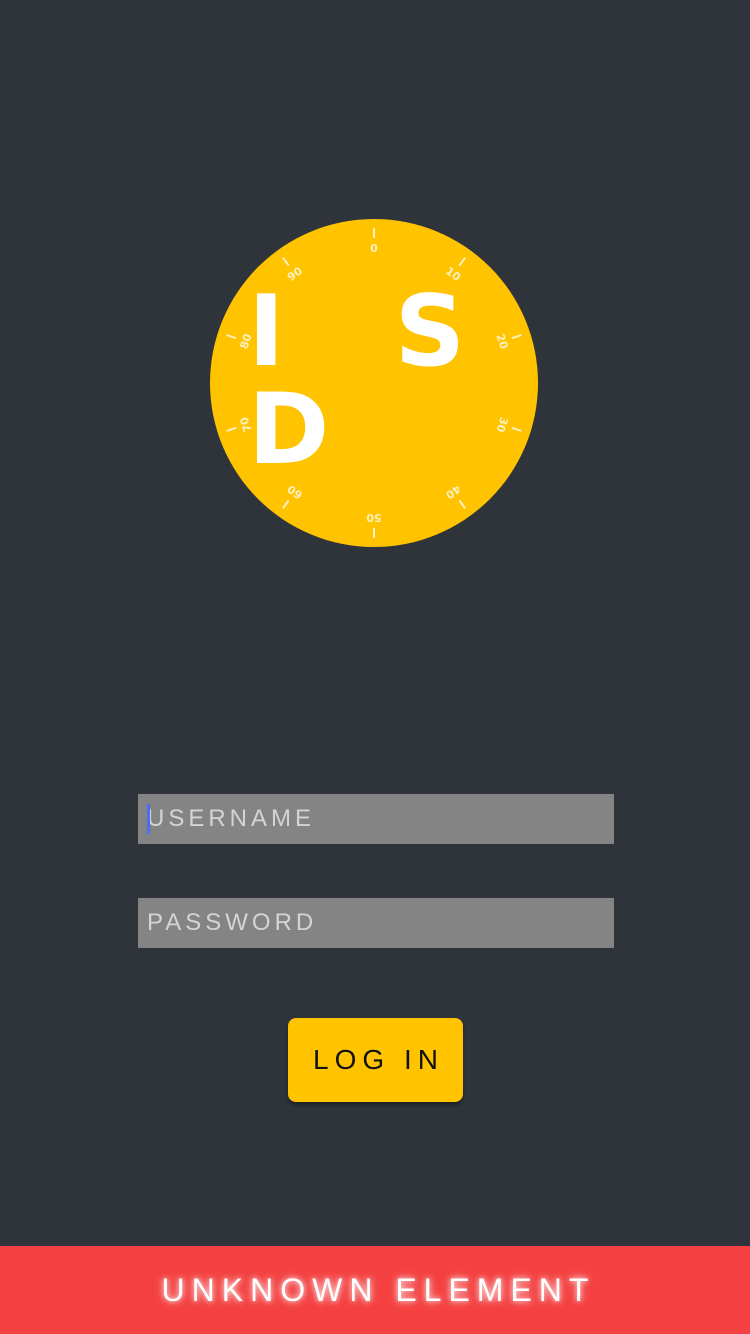 The image size is (750, 1334). I want to click on error-banner: UNKNOWN ELEMENT, so click(375, 1290).